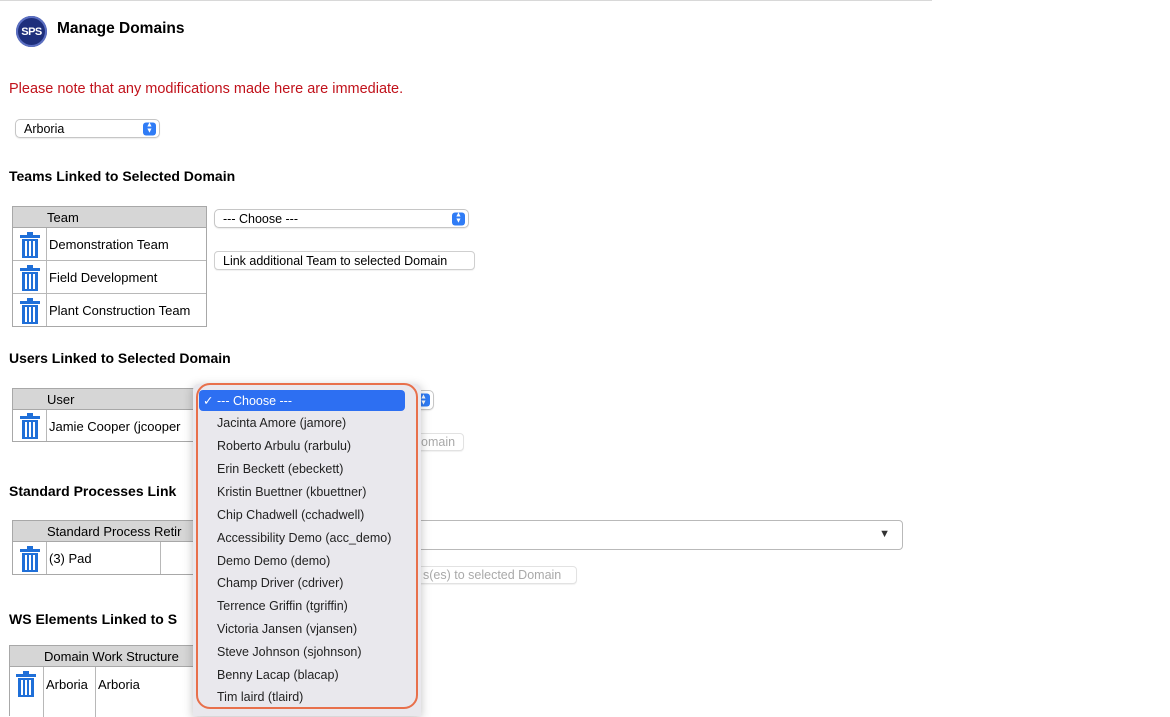 The image size is (1170, 717). Describe the element at coordinates (103, 277) in the screenshot. I see `table-row: Field Development` at that location.